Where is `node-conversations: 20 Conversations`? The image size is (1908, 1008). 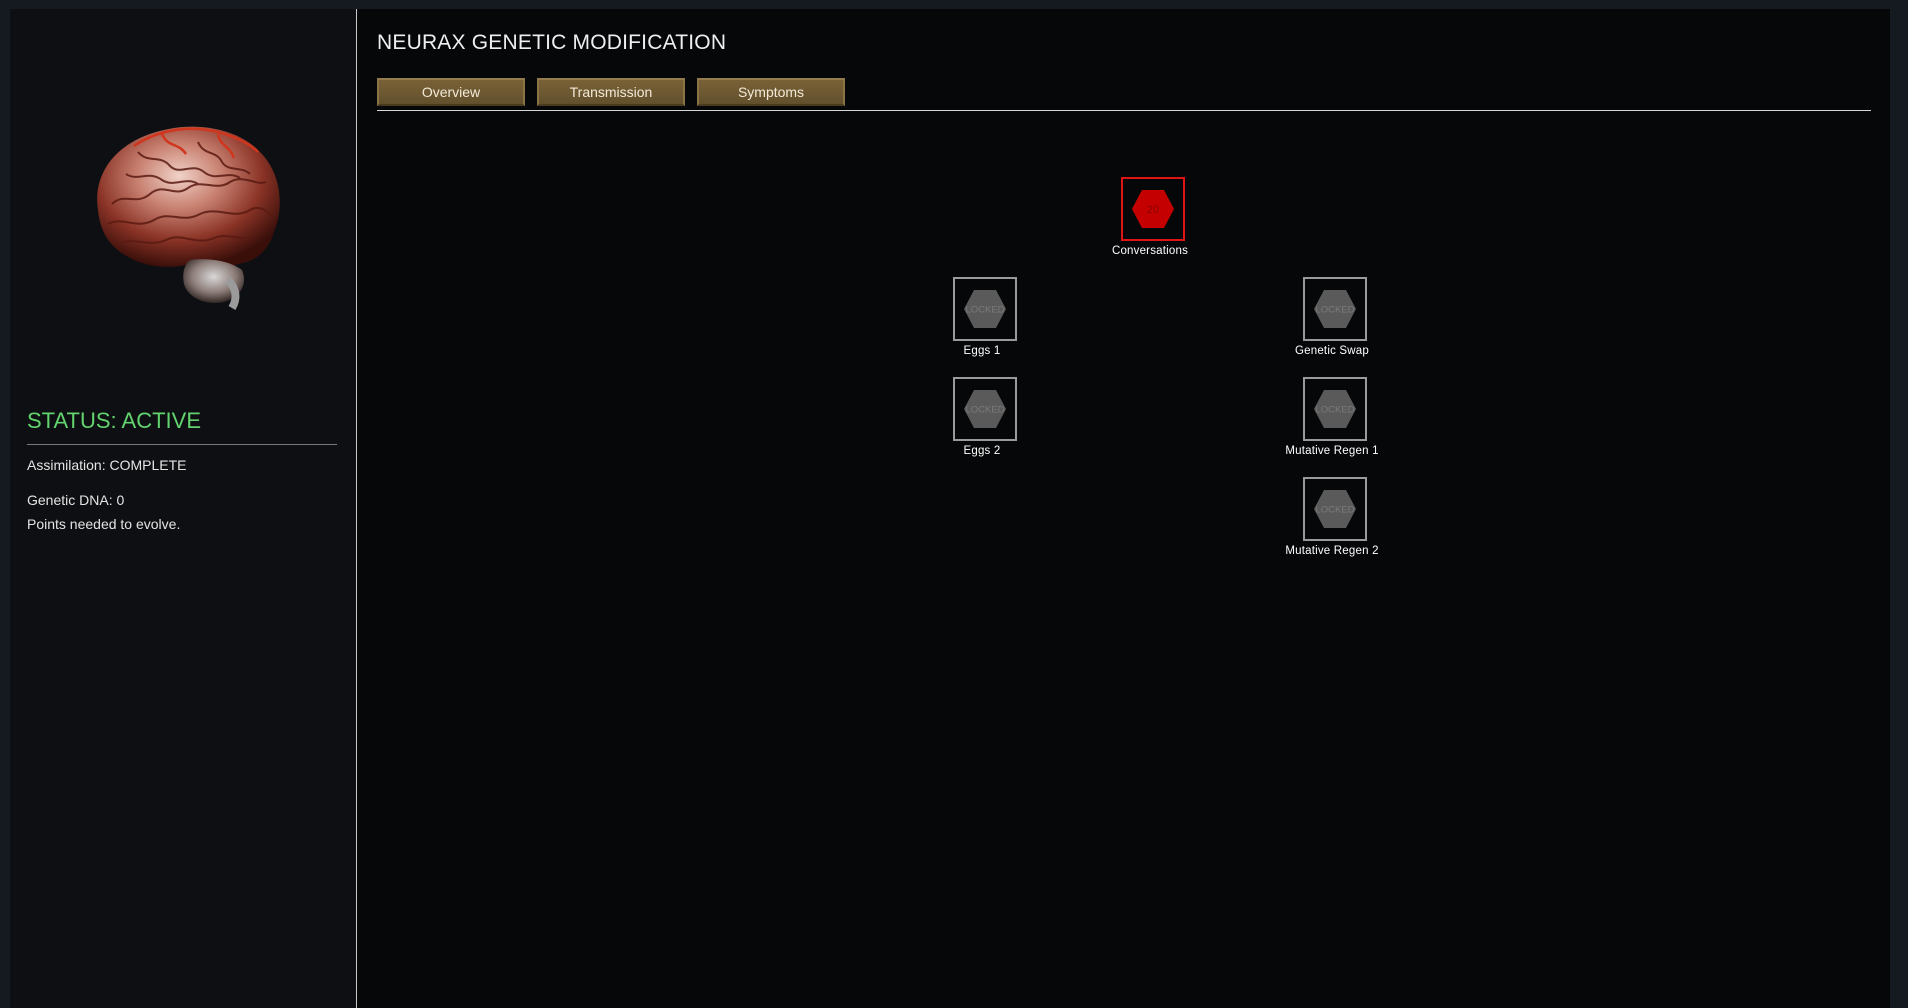 node-conversations: 20 Conversations is located at coordinates (1150, 227).